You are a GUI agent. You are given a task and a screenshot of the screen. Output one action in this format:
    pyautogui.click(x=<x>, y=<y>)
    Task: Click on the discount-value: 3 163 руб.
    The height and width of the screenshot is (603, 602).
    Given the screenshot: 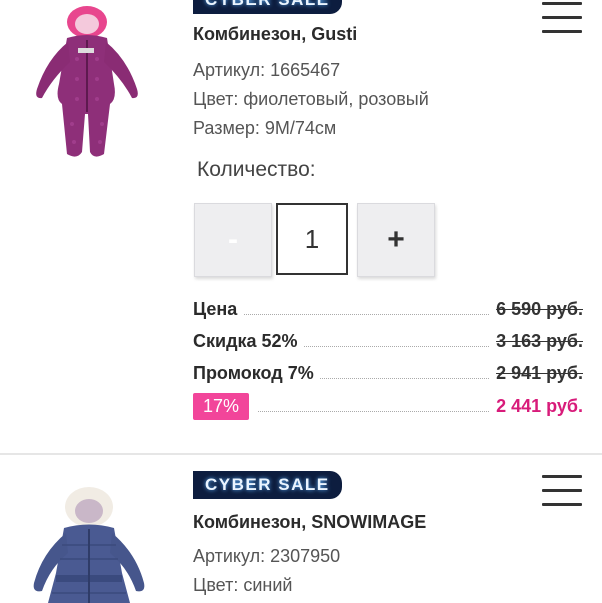 What is the action you would take?
    pyautogui.click(x=536, y=341)
    